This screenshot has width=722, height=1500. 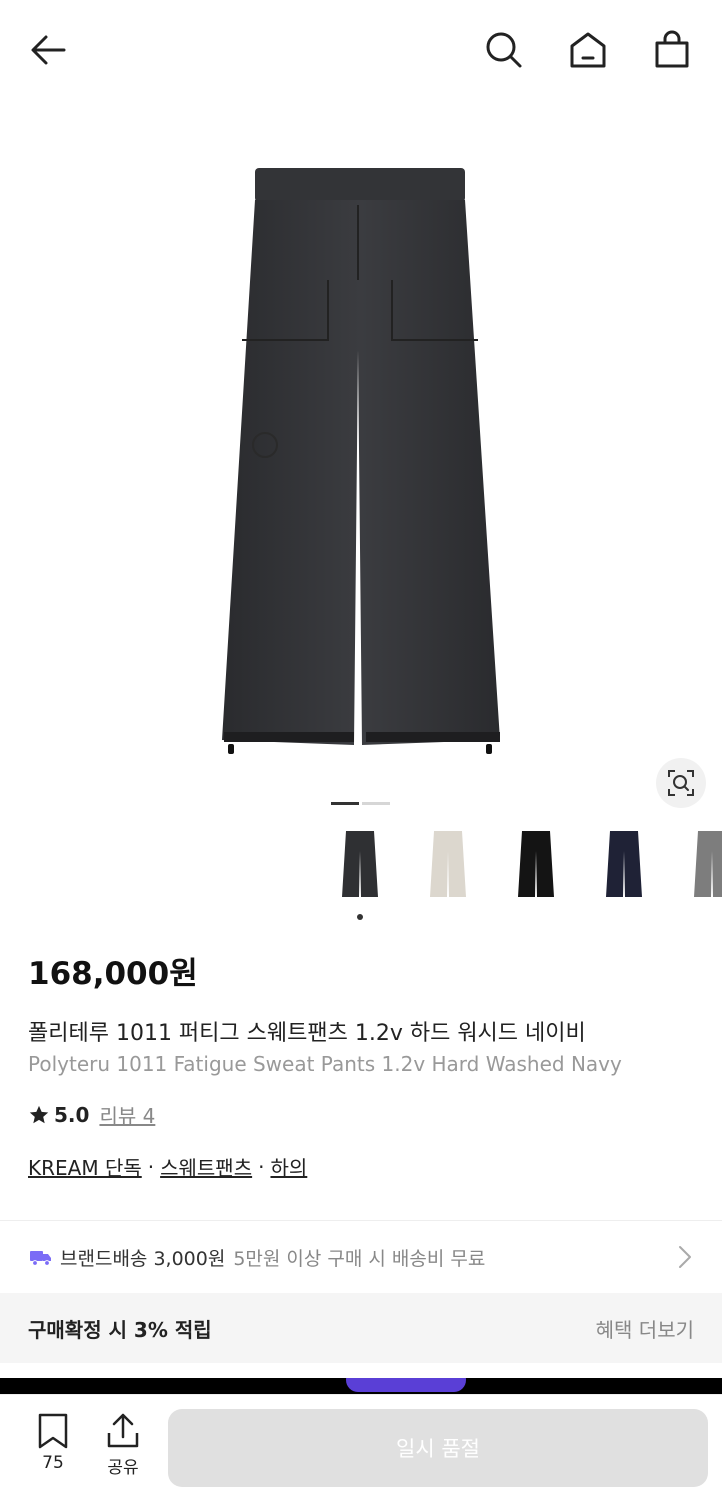 What do you see at coordinates (438, 1448) in the screenshot?
I see `sold-out-button: 일시 품절` at bounding box center [438, 1448].